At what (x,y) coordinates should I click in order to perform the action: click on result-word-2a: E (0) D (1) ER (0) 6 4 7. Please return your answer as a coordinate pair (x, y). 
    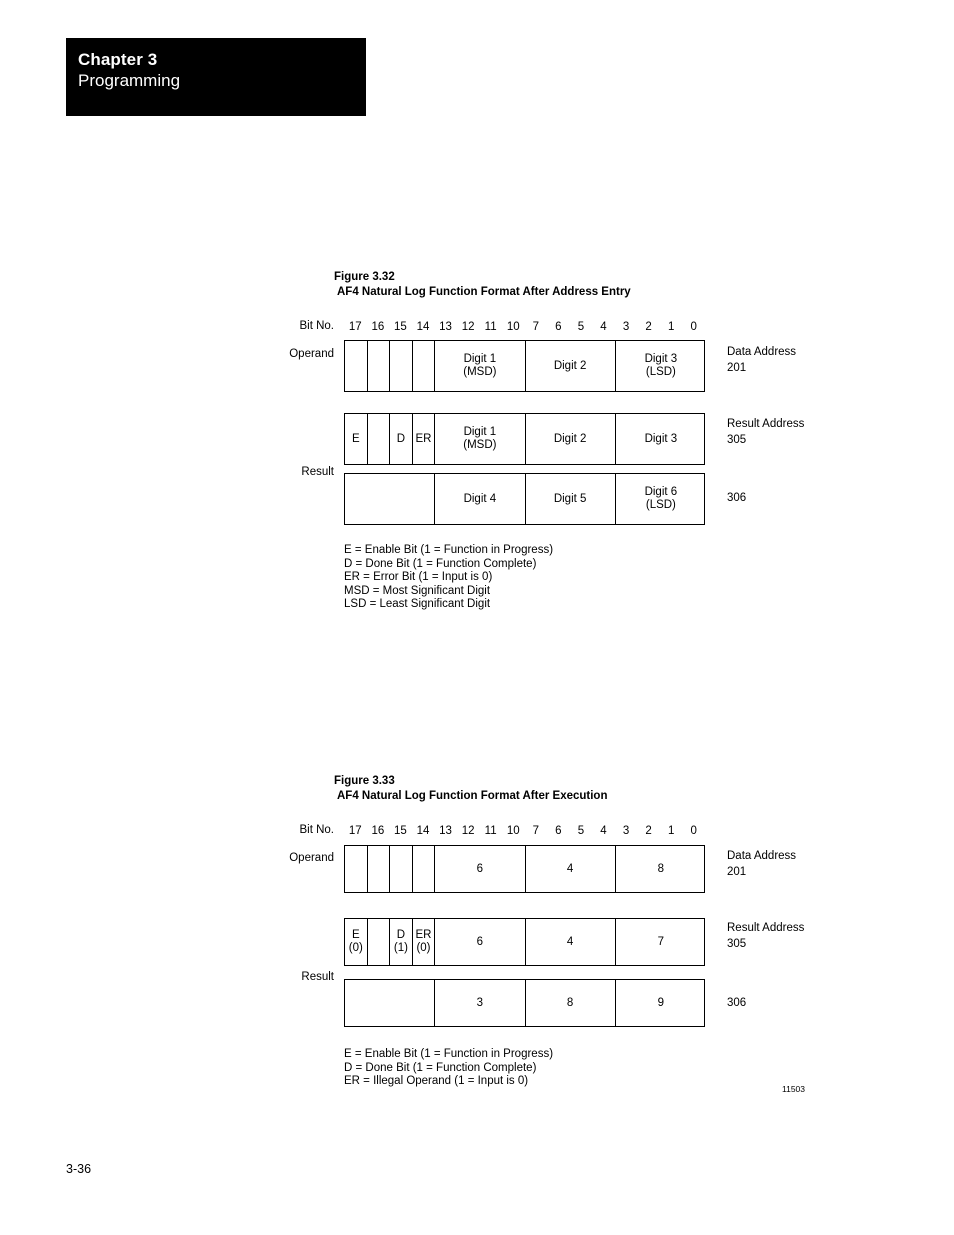
    Looking at the image, I should click on (524, 942).